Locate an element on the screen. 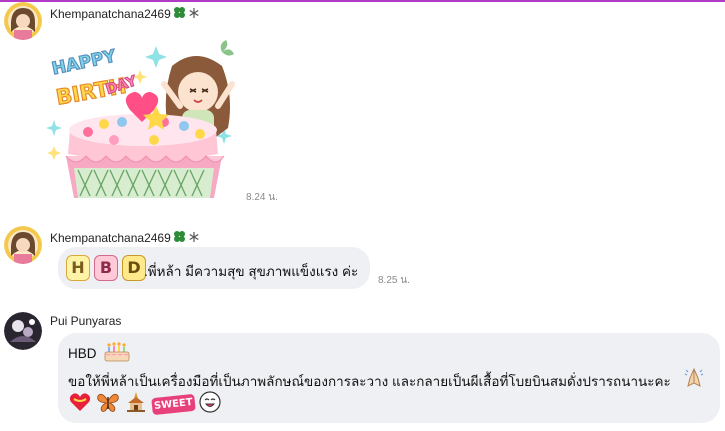 This screenshot has height=431, width=725. sender-name: Pui Punyaras is located at coordinates (86, 321).